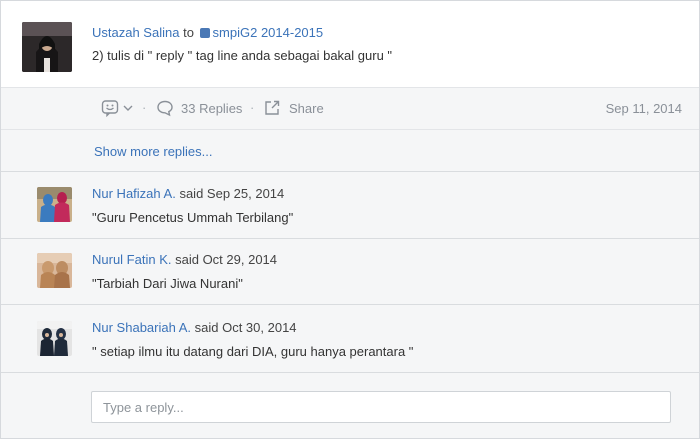 The height and width of the screenshot is (439, 700). I want to click on speech-bubble-icon, so click(165, 108).